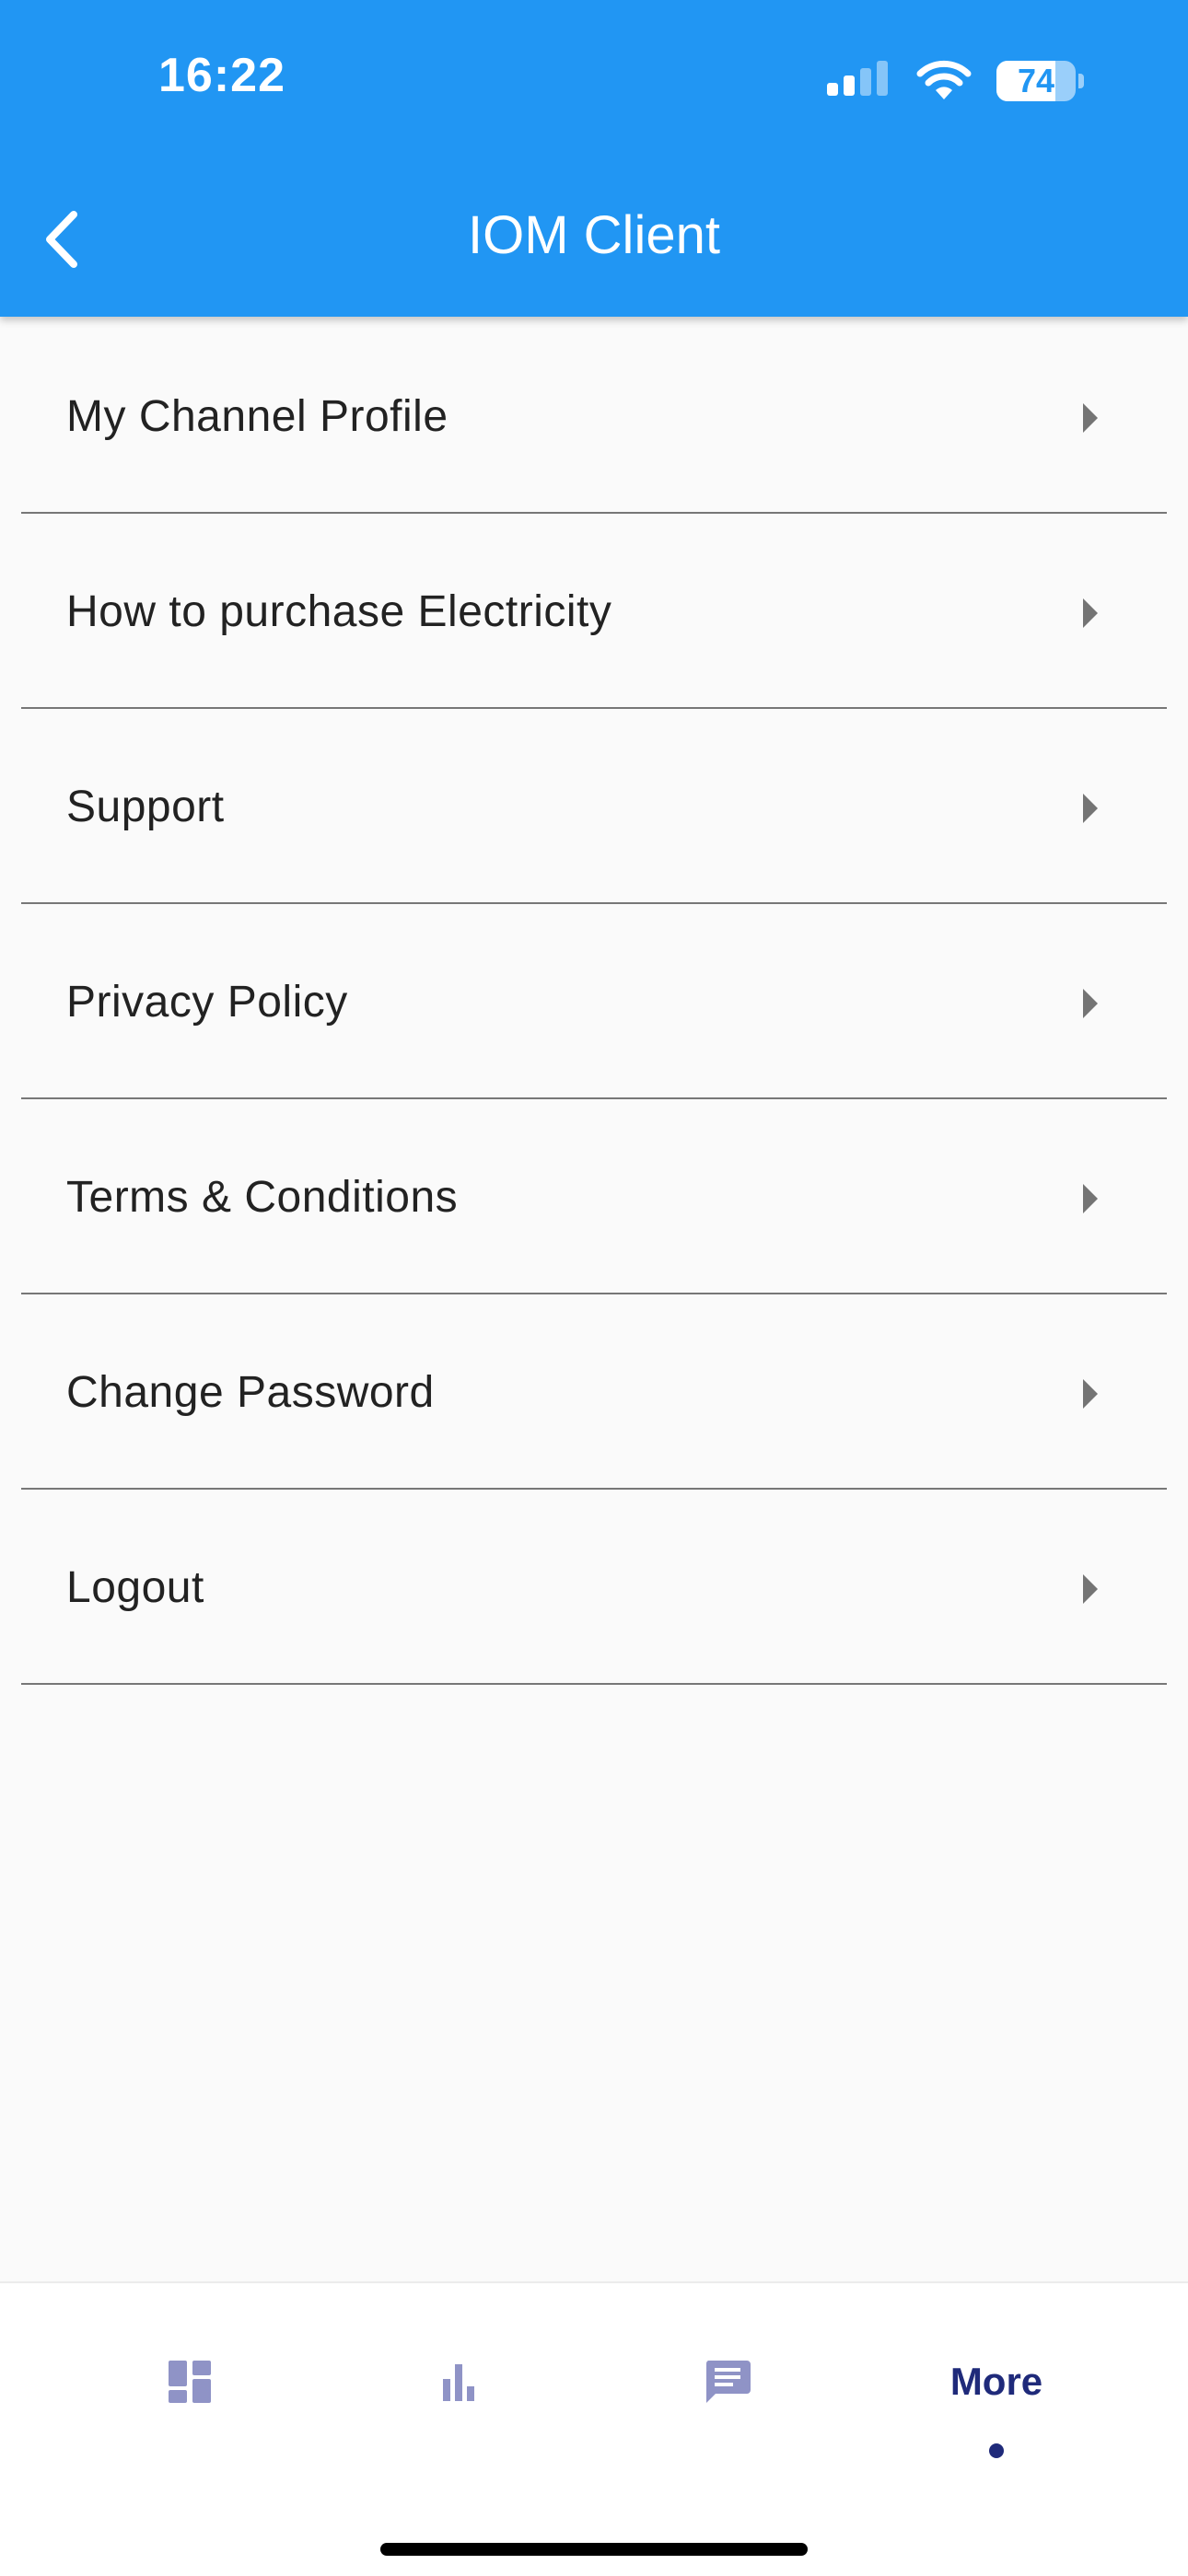  What do you see at coordinates (257, 416) in the screenshot?
I see `menu-item-label: My Channel Profile` at bounding box center [257, 416].